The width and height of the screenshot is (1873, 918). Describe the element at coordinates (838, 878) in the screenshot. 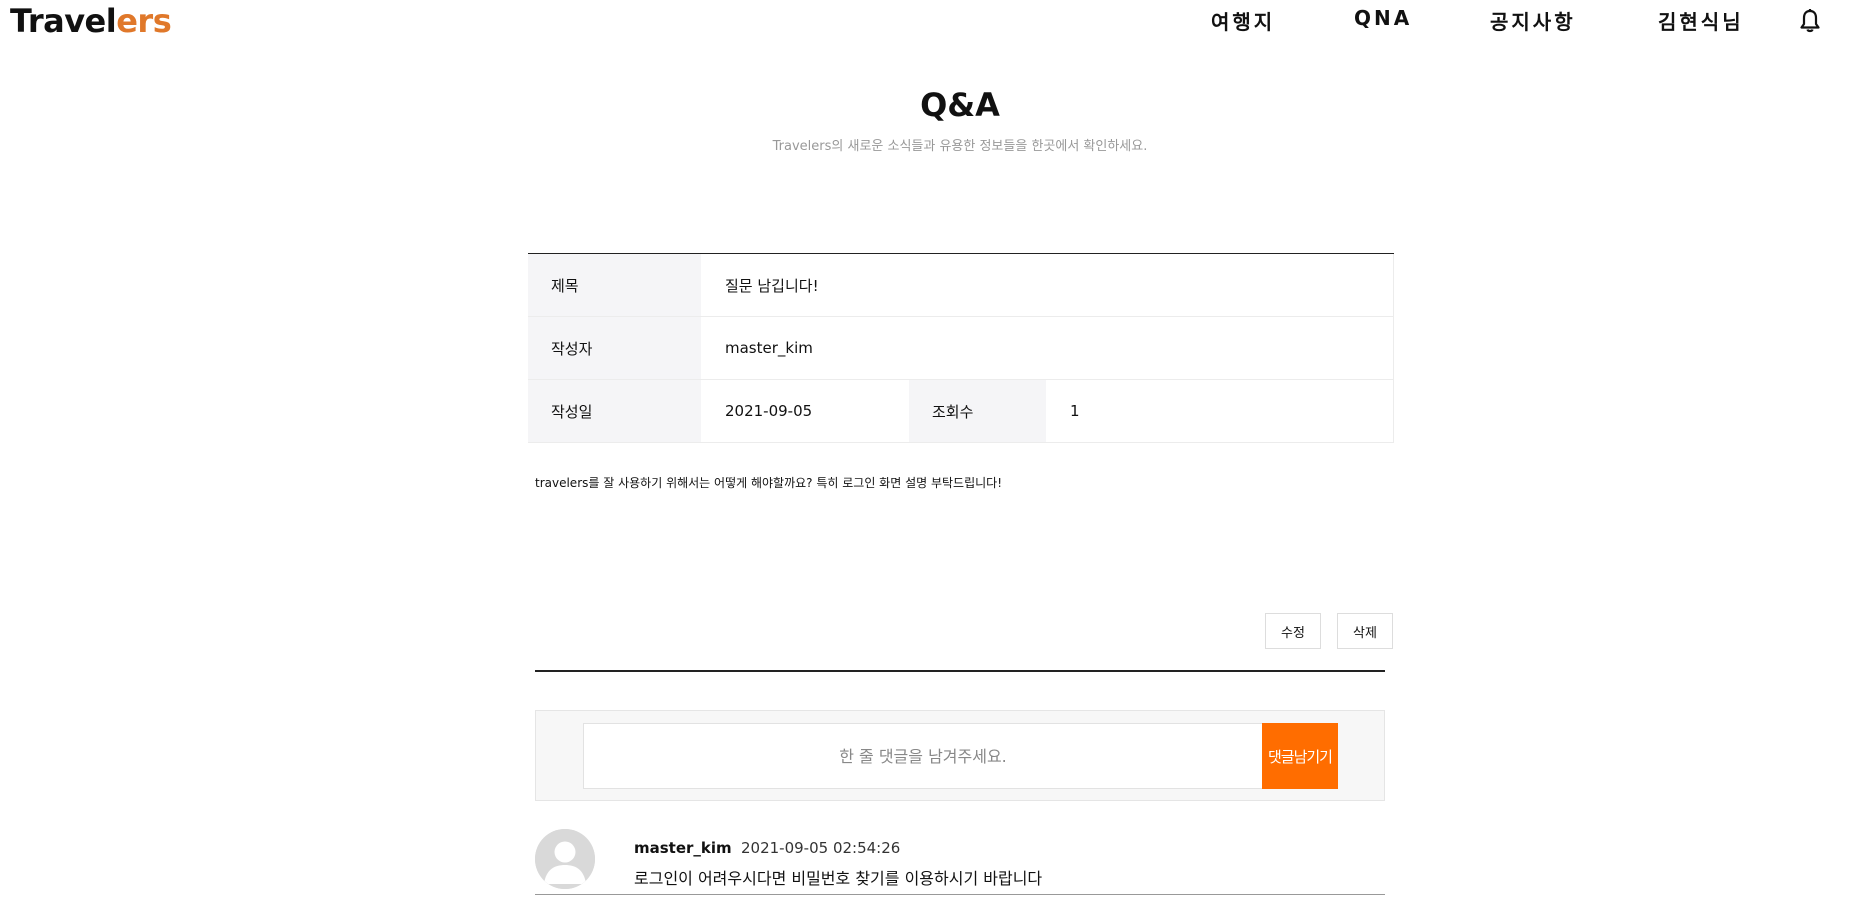

I see `comment-text: 로그인이 어려우시다면 비밀번호 찾기를 이용하시기 바랍니다` at that location.